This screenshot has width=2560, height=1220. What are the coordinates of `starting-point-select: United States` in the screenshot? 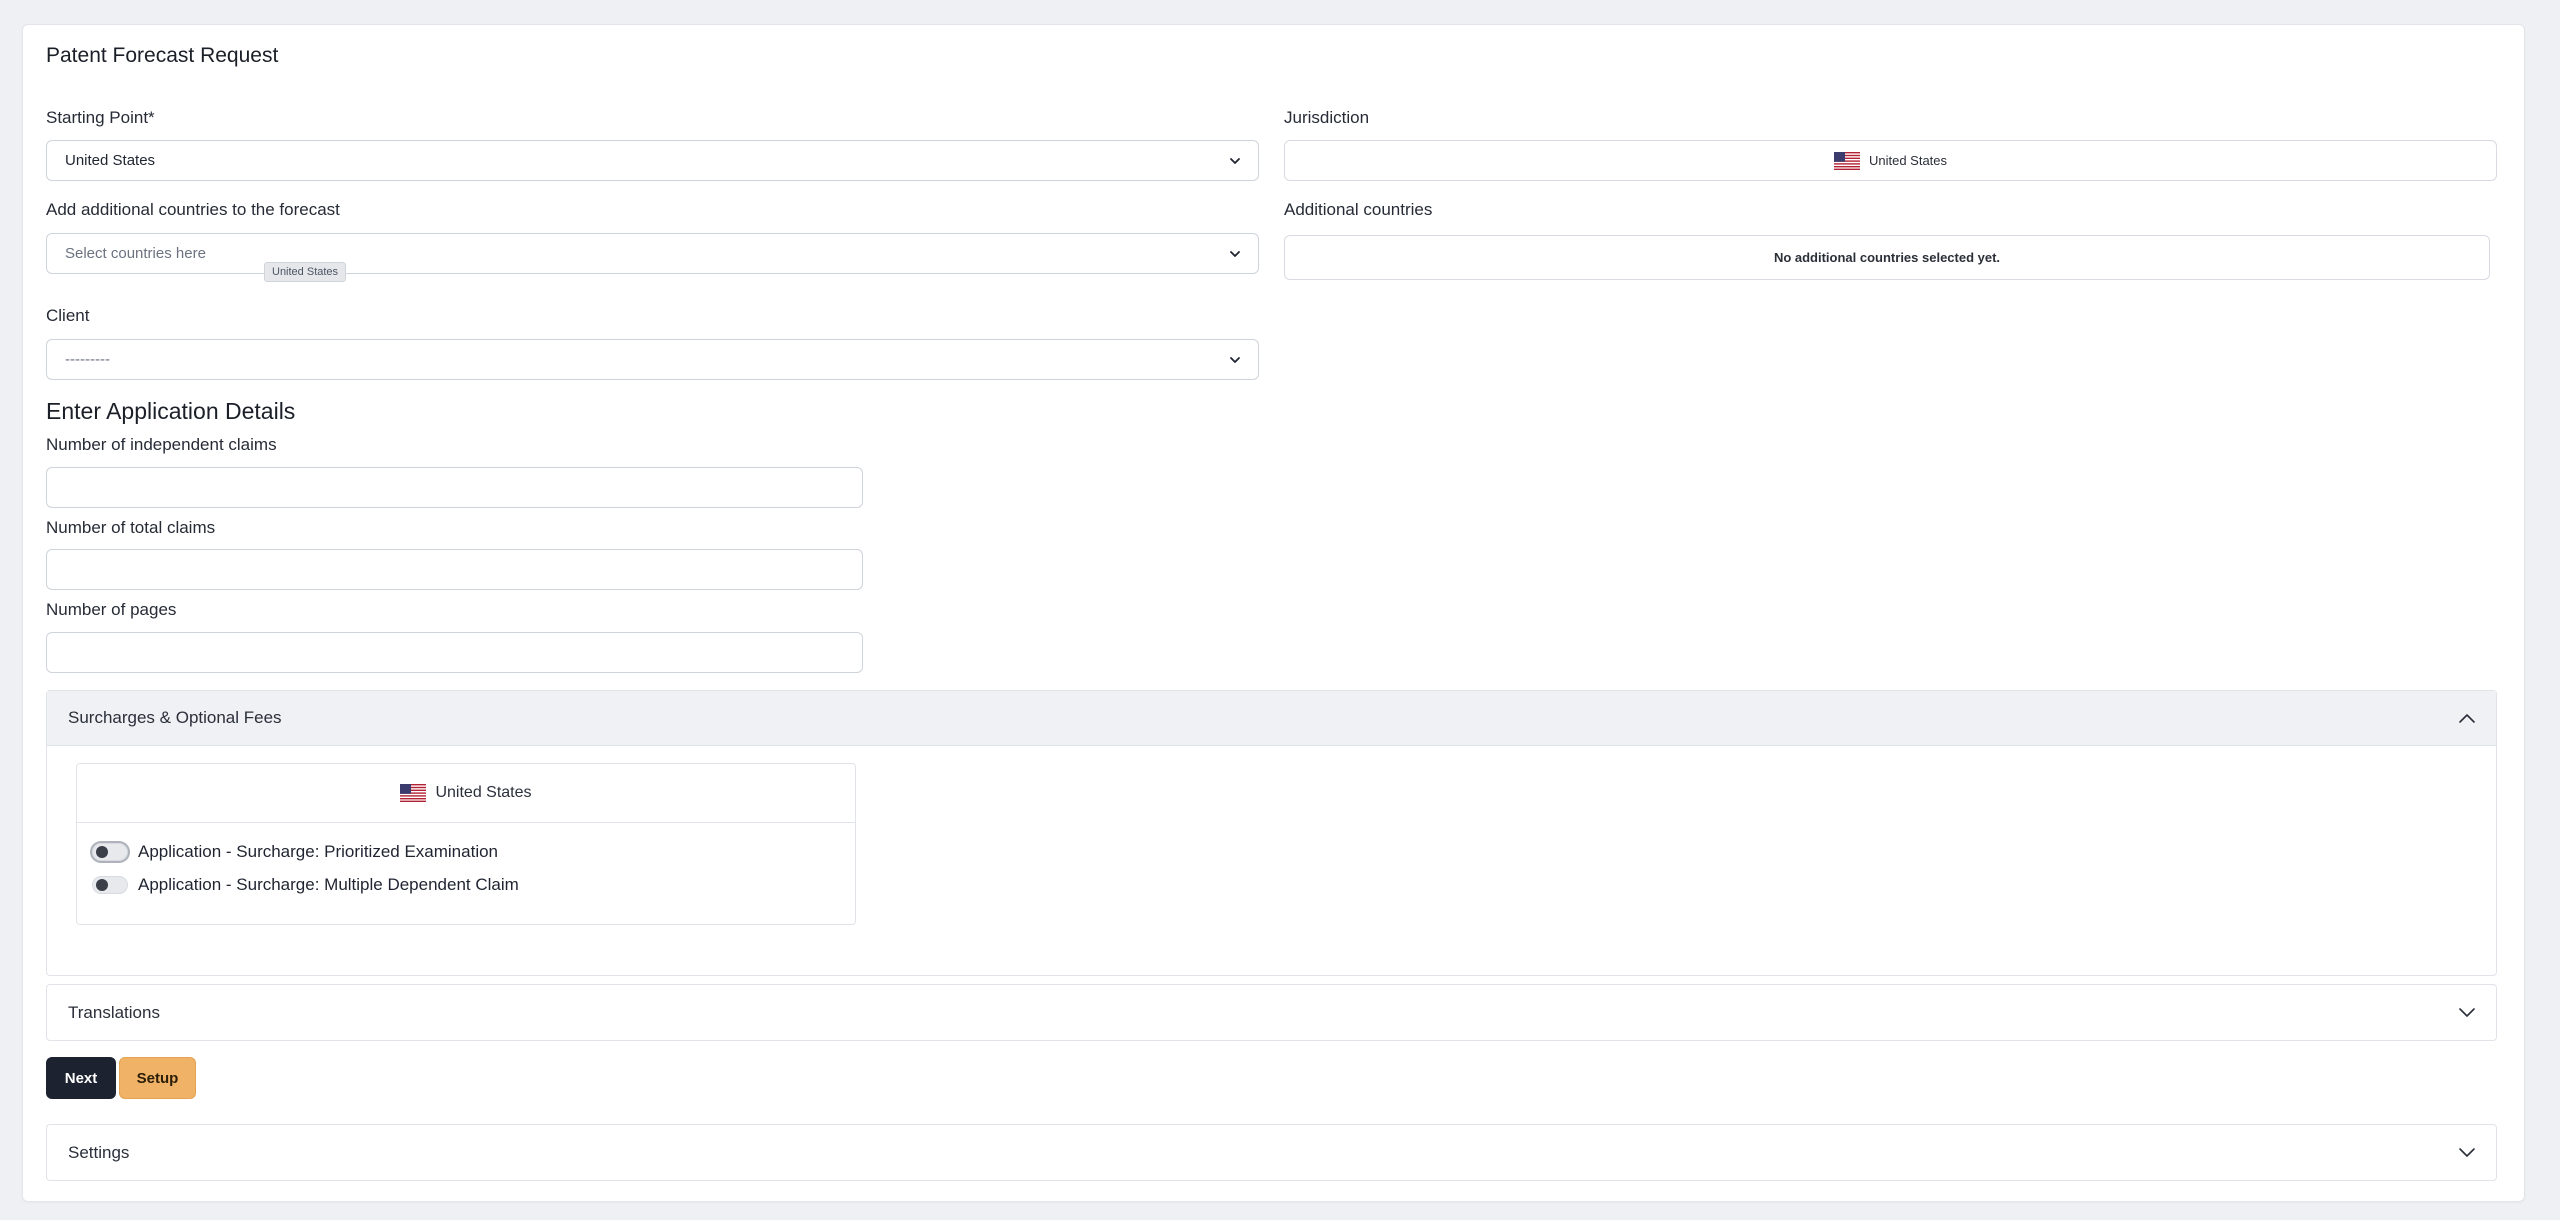 It's located at (652, 160).